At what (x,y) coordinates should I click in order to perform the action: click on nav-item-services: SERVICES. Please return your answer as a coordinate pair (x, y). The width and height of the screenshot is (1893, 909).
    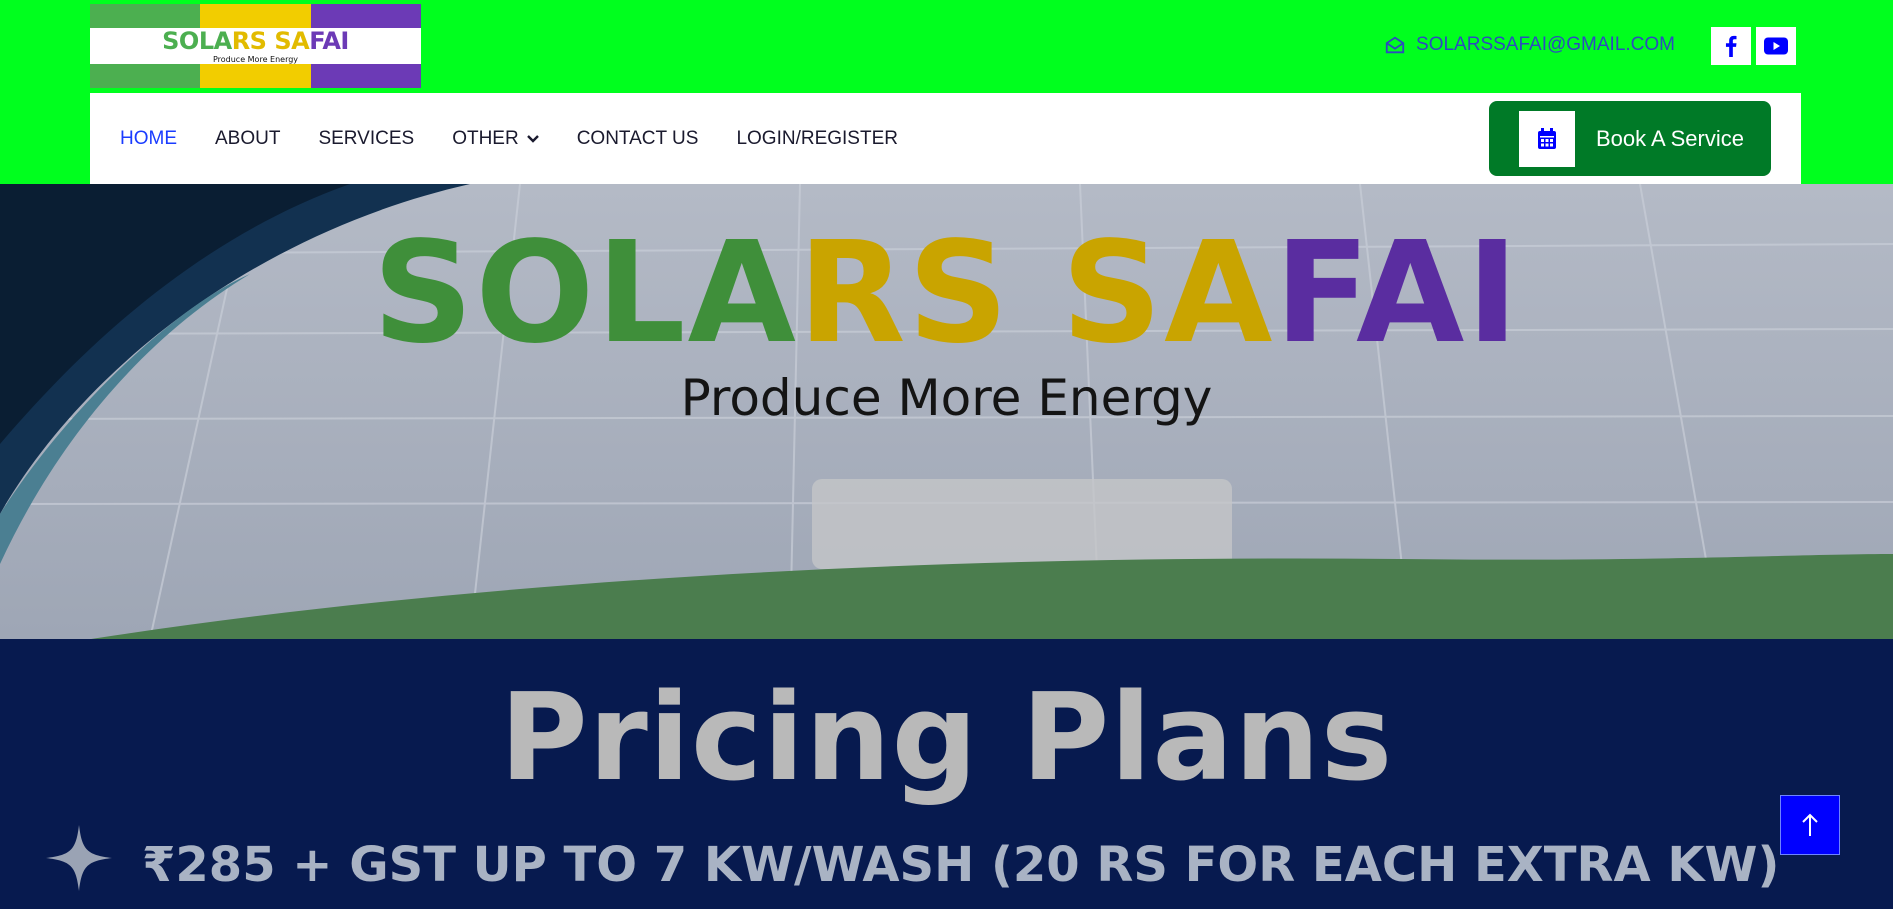
    Looking at the image, I should click on (366, 139).